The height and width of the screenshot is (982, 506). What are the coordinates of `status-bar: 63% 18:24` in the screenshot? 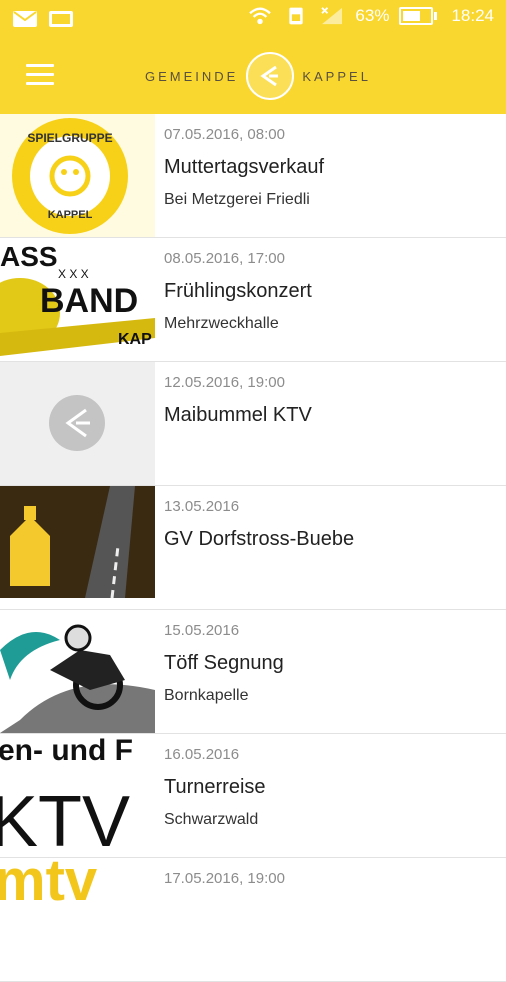 It's located at (253, 19).